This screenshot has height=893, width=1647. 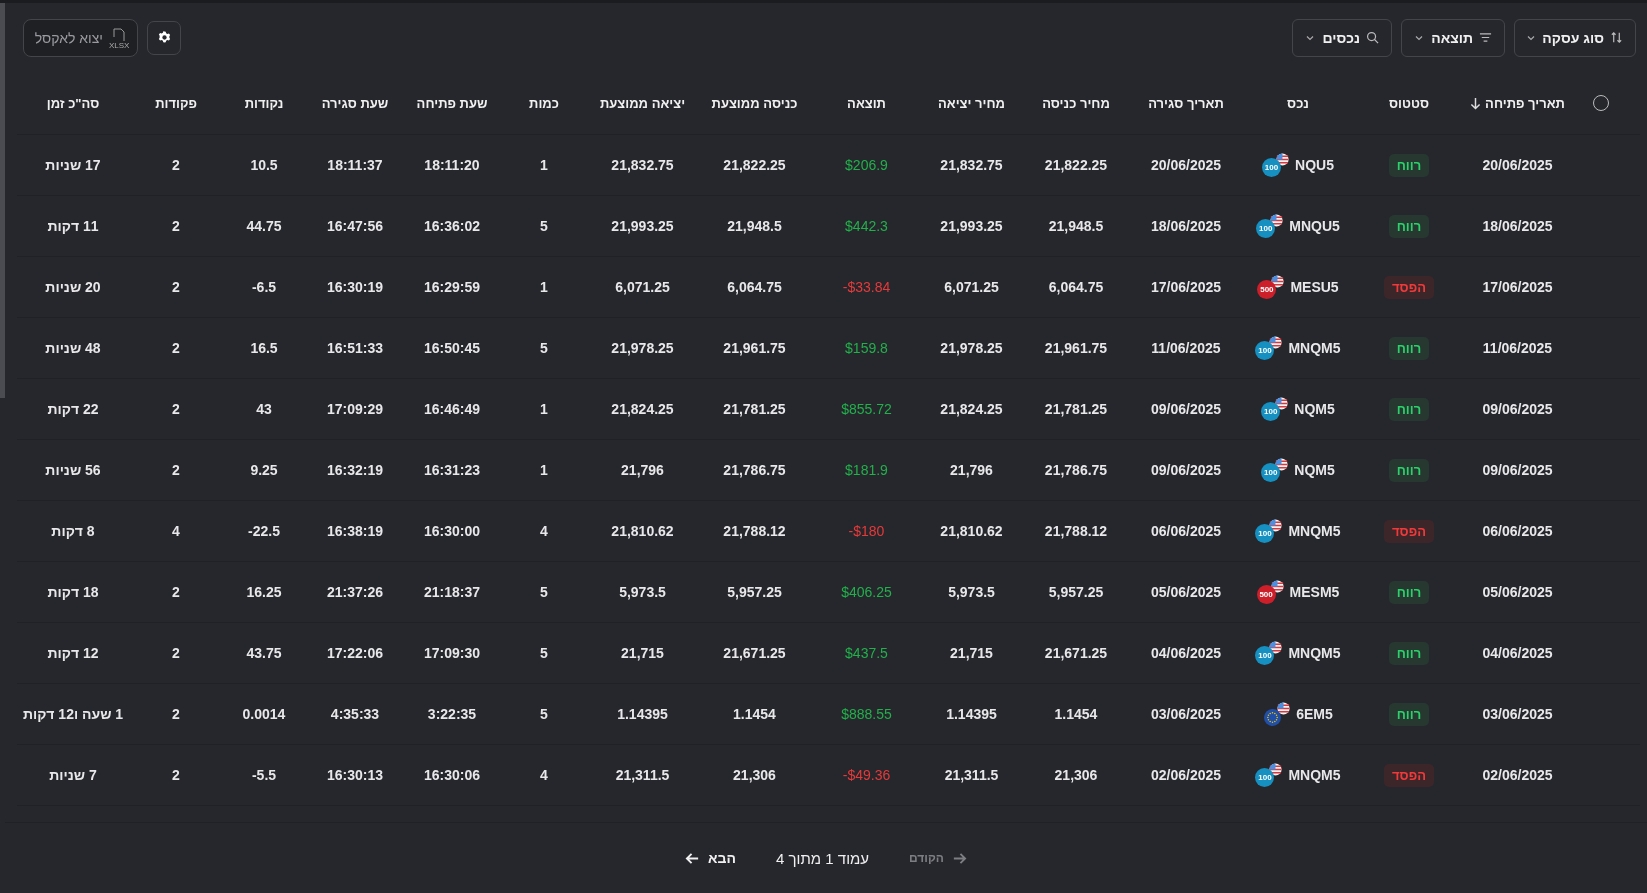 I want to click on table-cell: $442.3, so click(x=866, y=226).